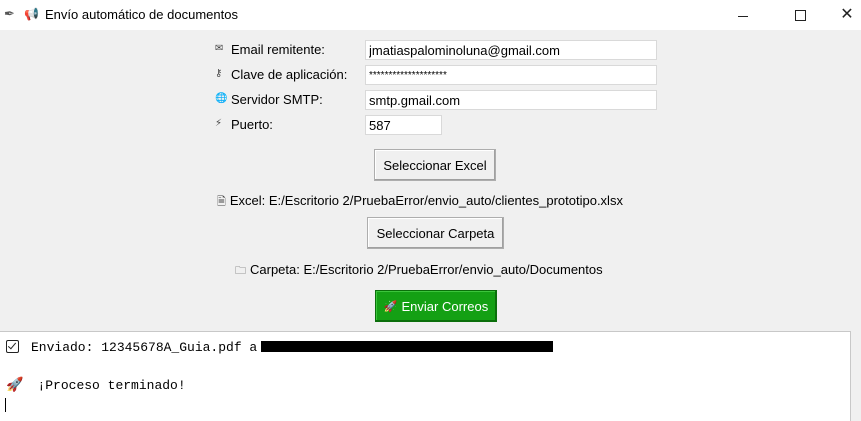 Image resolution: width=861 pixels, height=421 pixels. I want to click on globe-icon: 🌐, so click(221, 98).